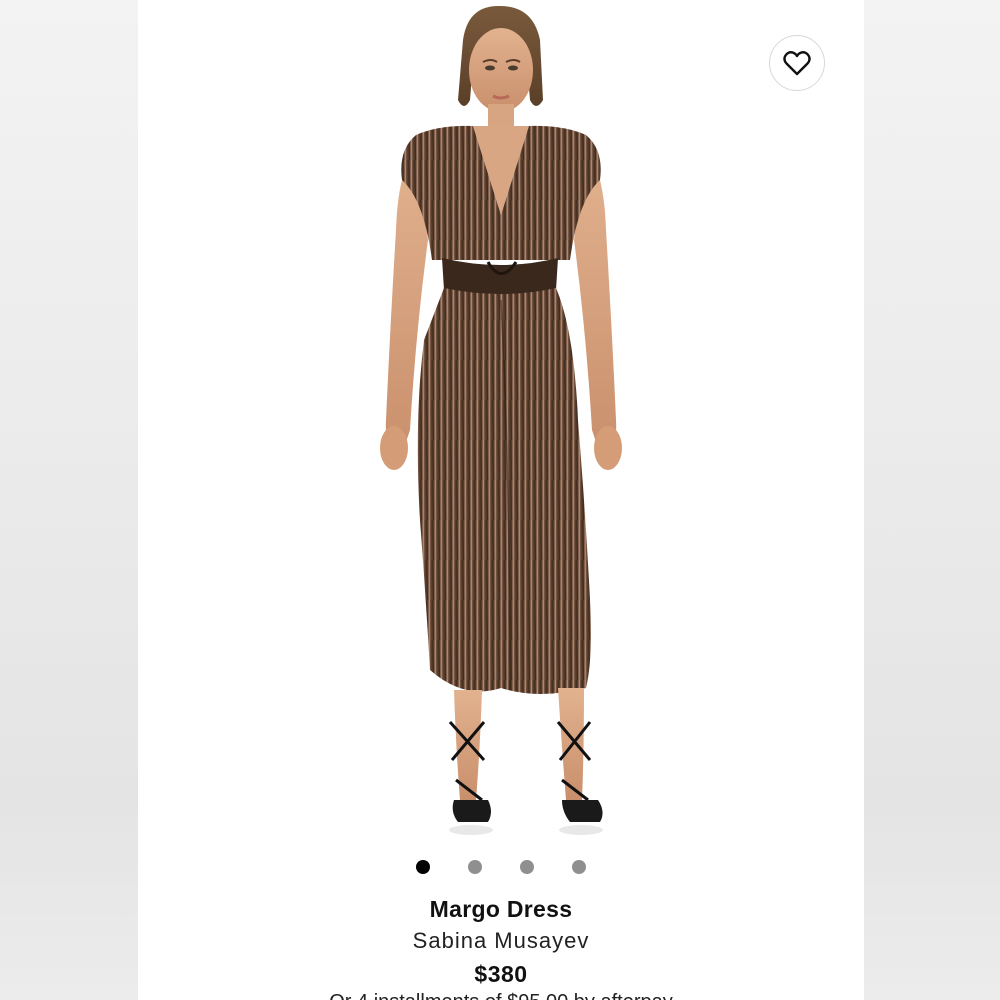 This screenshot has width=1000, height=1000. What do you see at coordinates (501, 974) in the screenshot?
I see `product-price: $380` at bounding box center [501, 974].